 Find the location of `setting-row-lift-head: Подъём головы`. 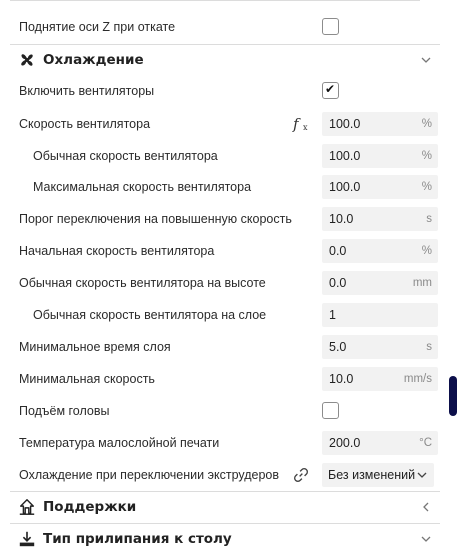

setting-row-lift-head: Подъём головы is located at coordinates (220, 411).